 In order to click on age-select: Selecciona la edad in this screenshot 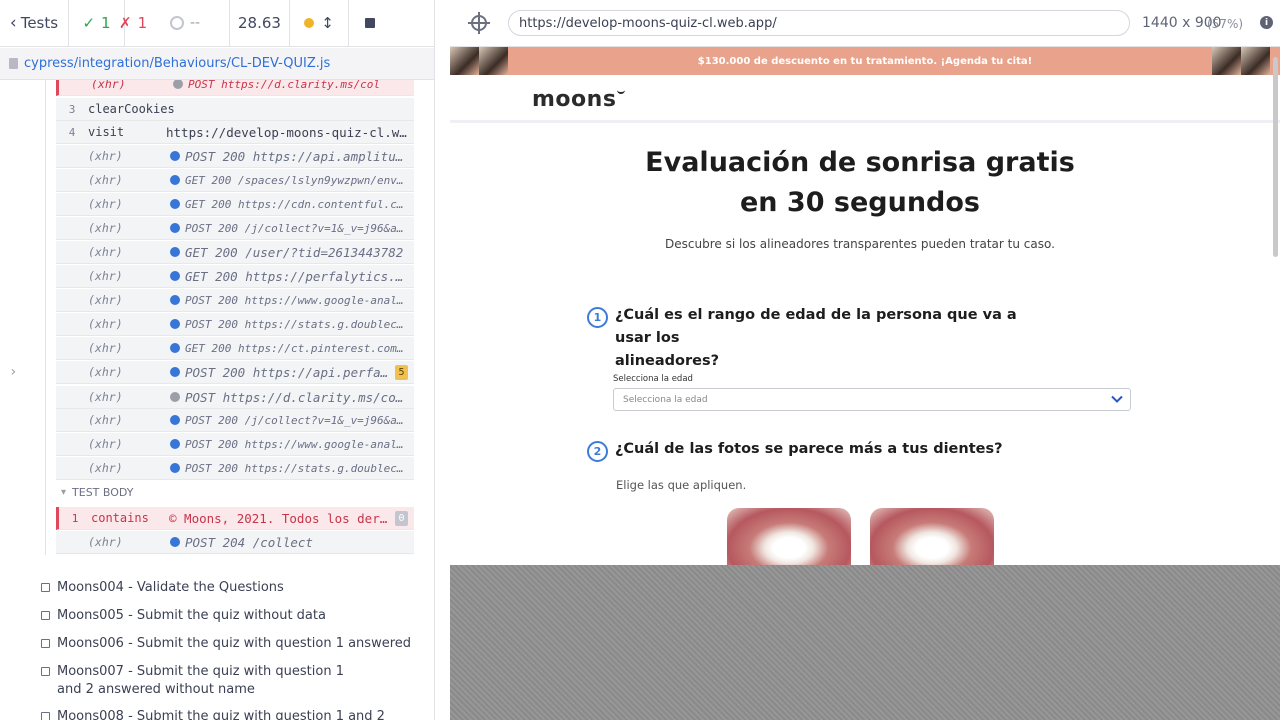, I will do `click(872, 399)`.